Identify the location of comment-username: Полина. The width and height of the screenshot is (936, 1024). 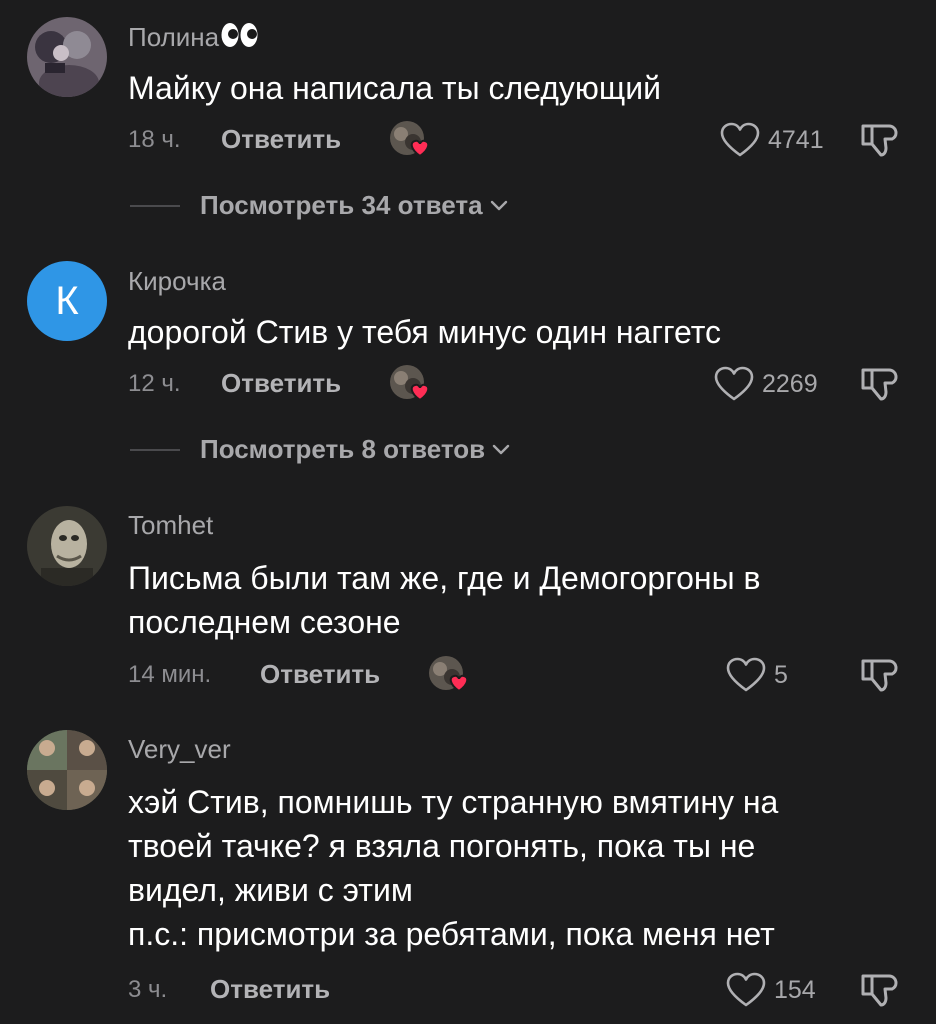
(193, 38).